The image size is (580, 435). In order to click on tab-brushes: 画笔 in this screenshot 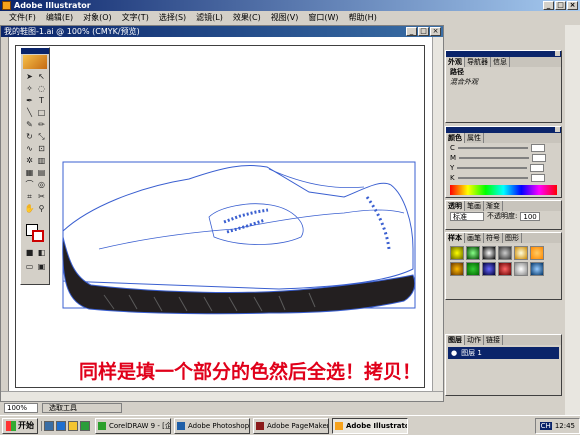, I will do `click(474, 238)`.